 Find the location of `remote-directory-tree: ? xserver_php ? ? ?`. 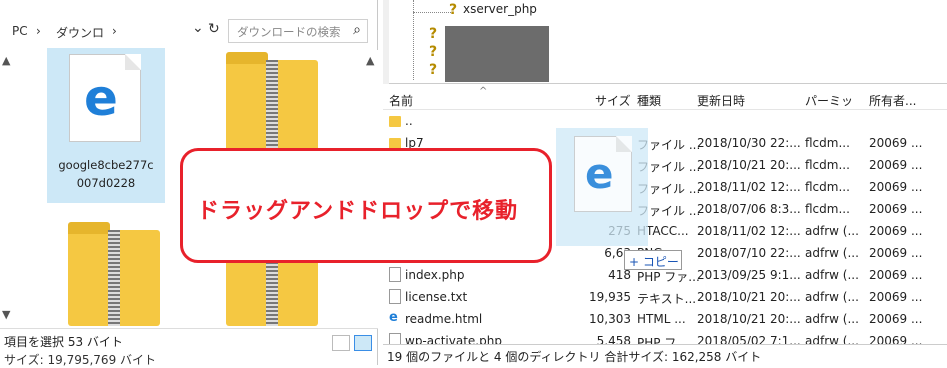

remote-directory-tree: ? xserver_php ? ? ? is located at coordinates (665, 42).